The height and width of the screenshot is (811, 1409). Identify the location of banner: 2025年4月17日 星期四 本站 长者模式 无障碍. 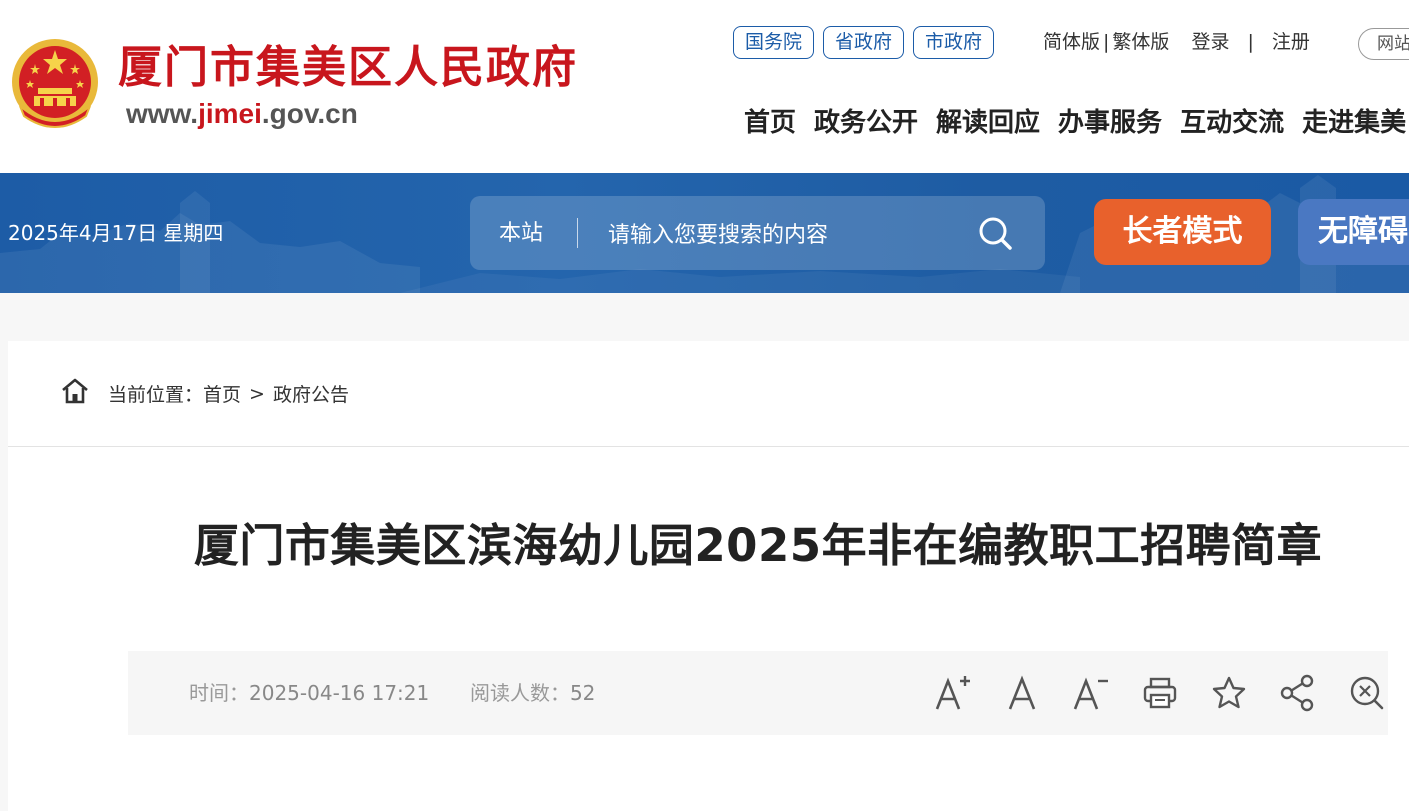
(704, 233).